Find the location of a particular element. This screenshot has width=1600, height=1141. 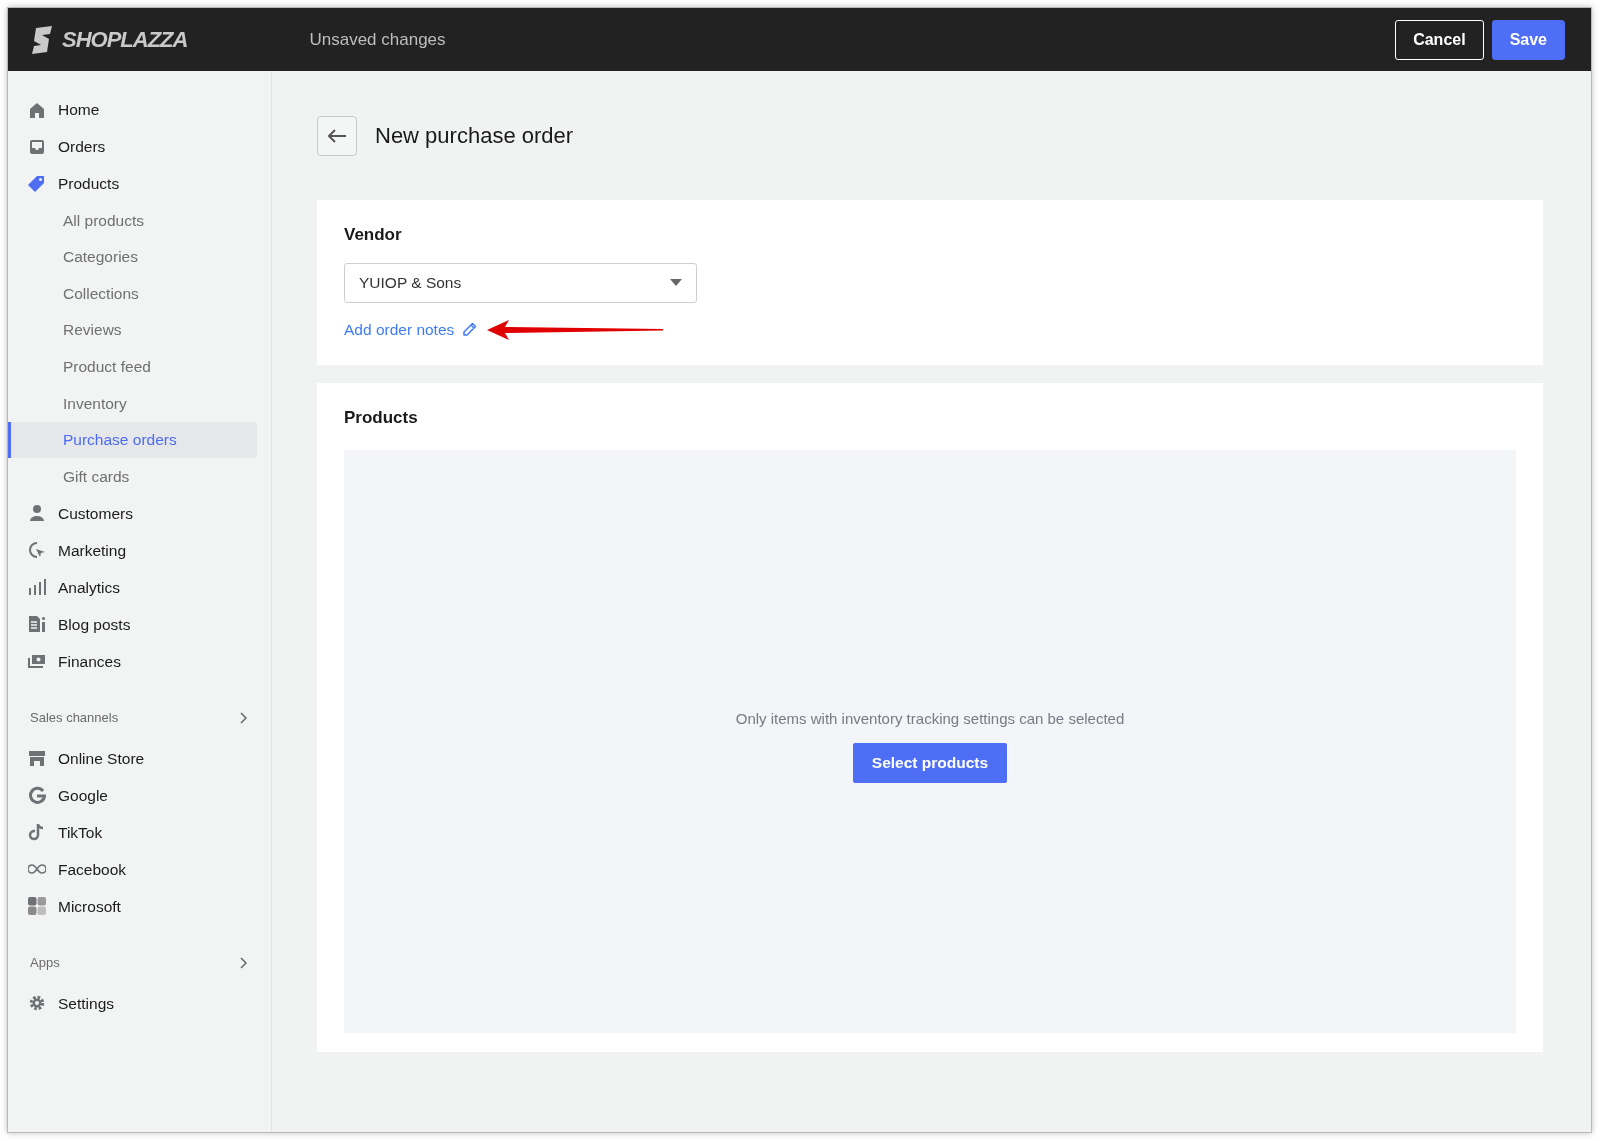

person-icon is located at coordinates (37, 513).